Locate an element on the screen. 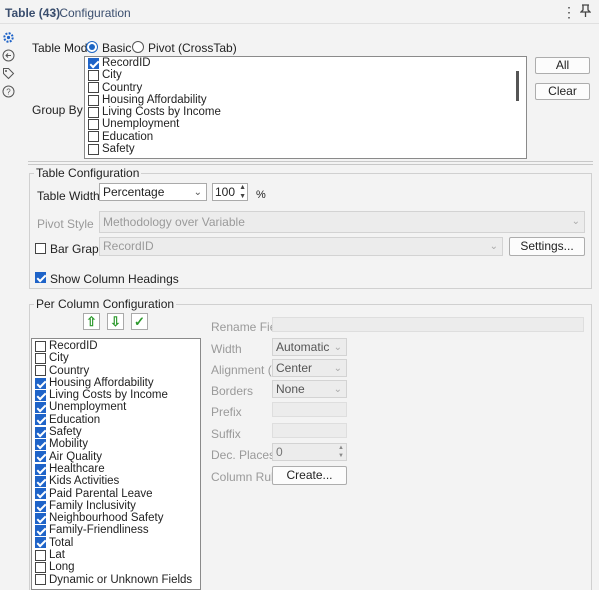  column-field-item: Education is located at coordinates (116, 420).